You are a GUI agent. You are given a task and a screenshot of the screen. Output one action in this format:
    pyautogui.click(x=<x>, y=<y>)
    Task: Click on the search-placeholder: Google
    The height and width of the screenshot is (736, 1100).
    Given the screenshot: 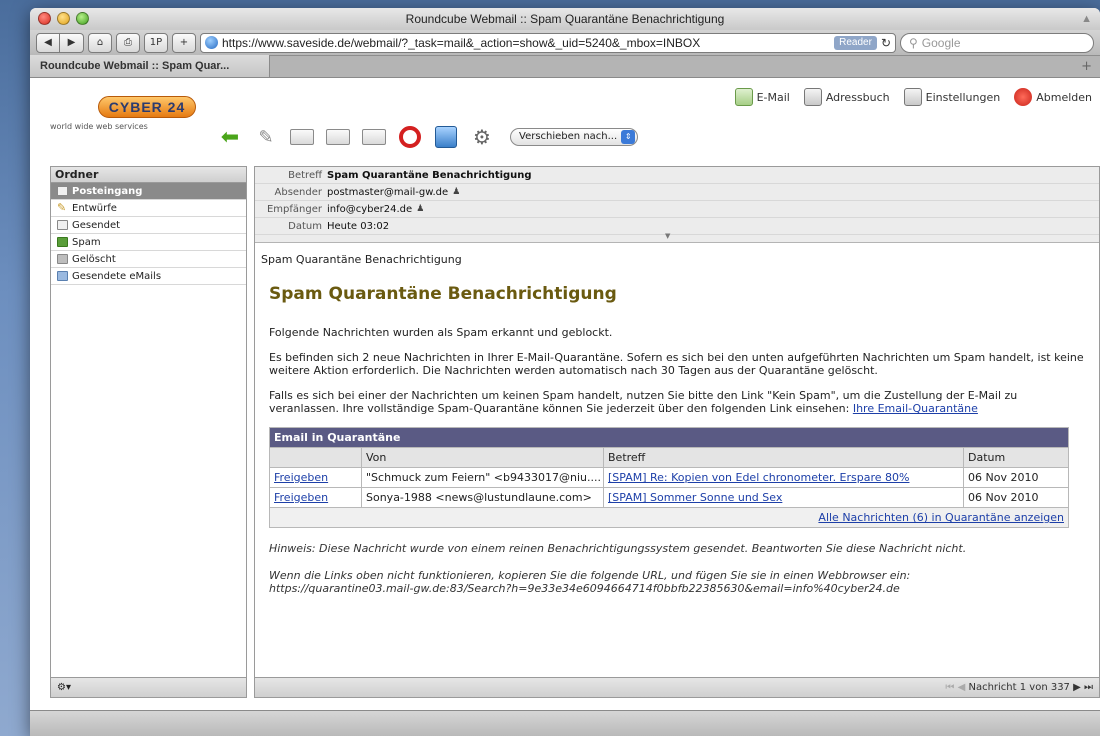 What is the action you would take?
    pyautogui.click(x=941, y=42)
    